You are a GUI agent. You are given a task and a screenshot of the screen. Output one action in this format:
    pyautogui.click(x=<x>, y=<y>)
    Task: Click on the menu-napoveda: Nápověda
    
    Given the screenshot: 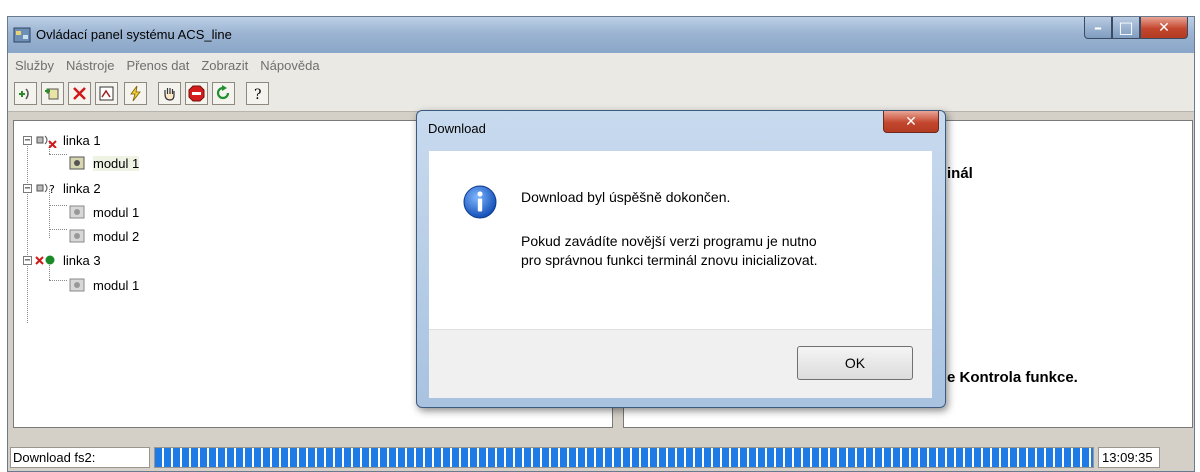 What is the action you would take?
    pyautogui.click(x=289, y=65)
    